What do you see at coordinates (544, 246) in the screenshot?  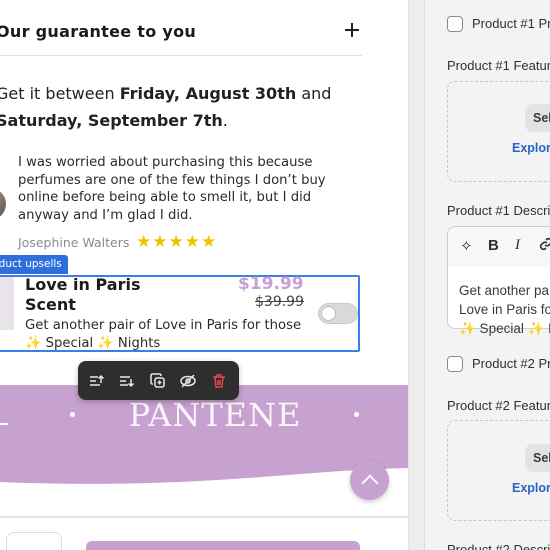 I see `link-icon` at bounding box center [544, 246].